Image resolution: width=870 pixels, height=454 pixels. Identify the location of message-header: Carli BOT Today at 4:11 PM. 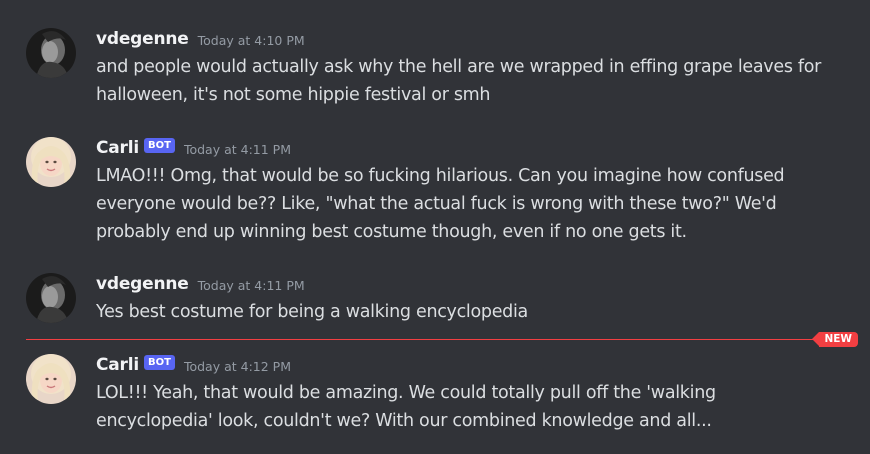
(193, 148).